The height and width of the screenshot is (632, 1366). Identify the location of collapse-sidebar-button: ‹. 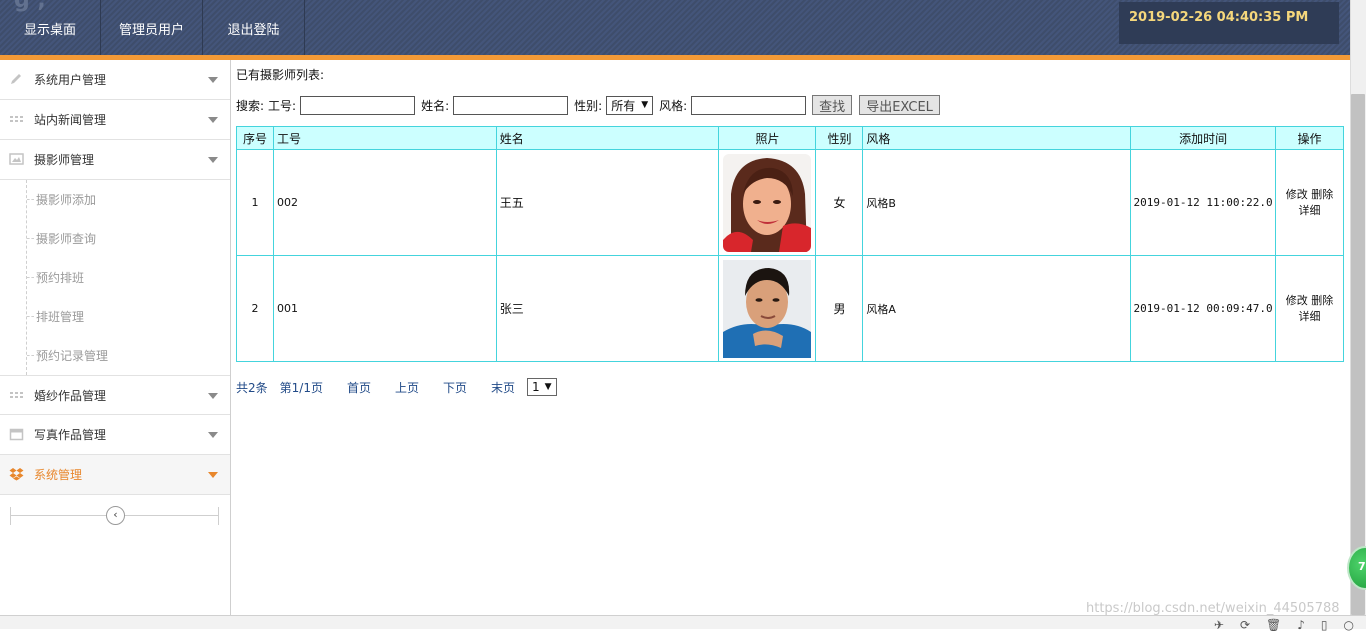
(115, 515).